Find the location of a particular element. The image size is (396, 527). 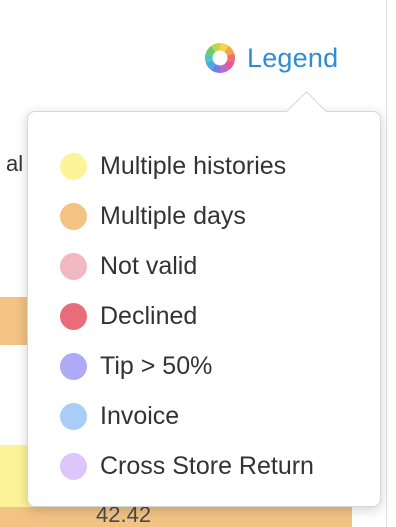

legend-item: Declined is located at coordinates (187, 316).